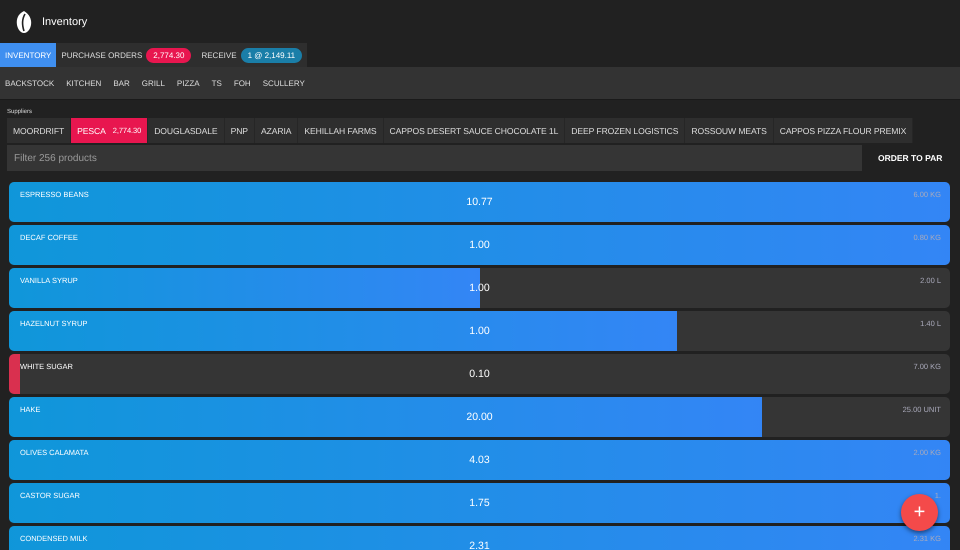 The image size is (960, 550). Describe the element at coordinates (479, 417) in the screenshot. I see `product-quantity: 20.00` at that location.